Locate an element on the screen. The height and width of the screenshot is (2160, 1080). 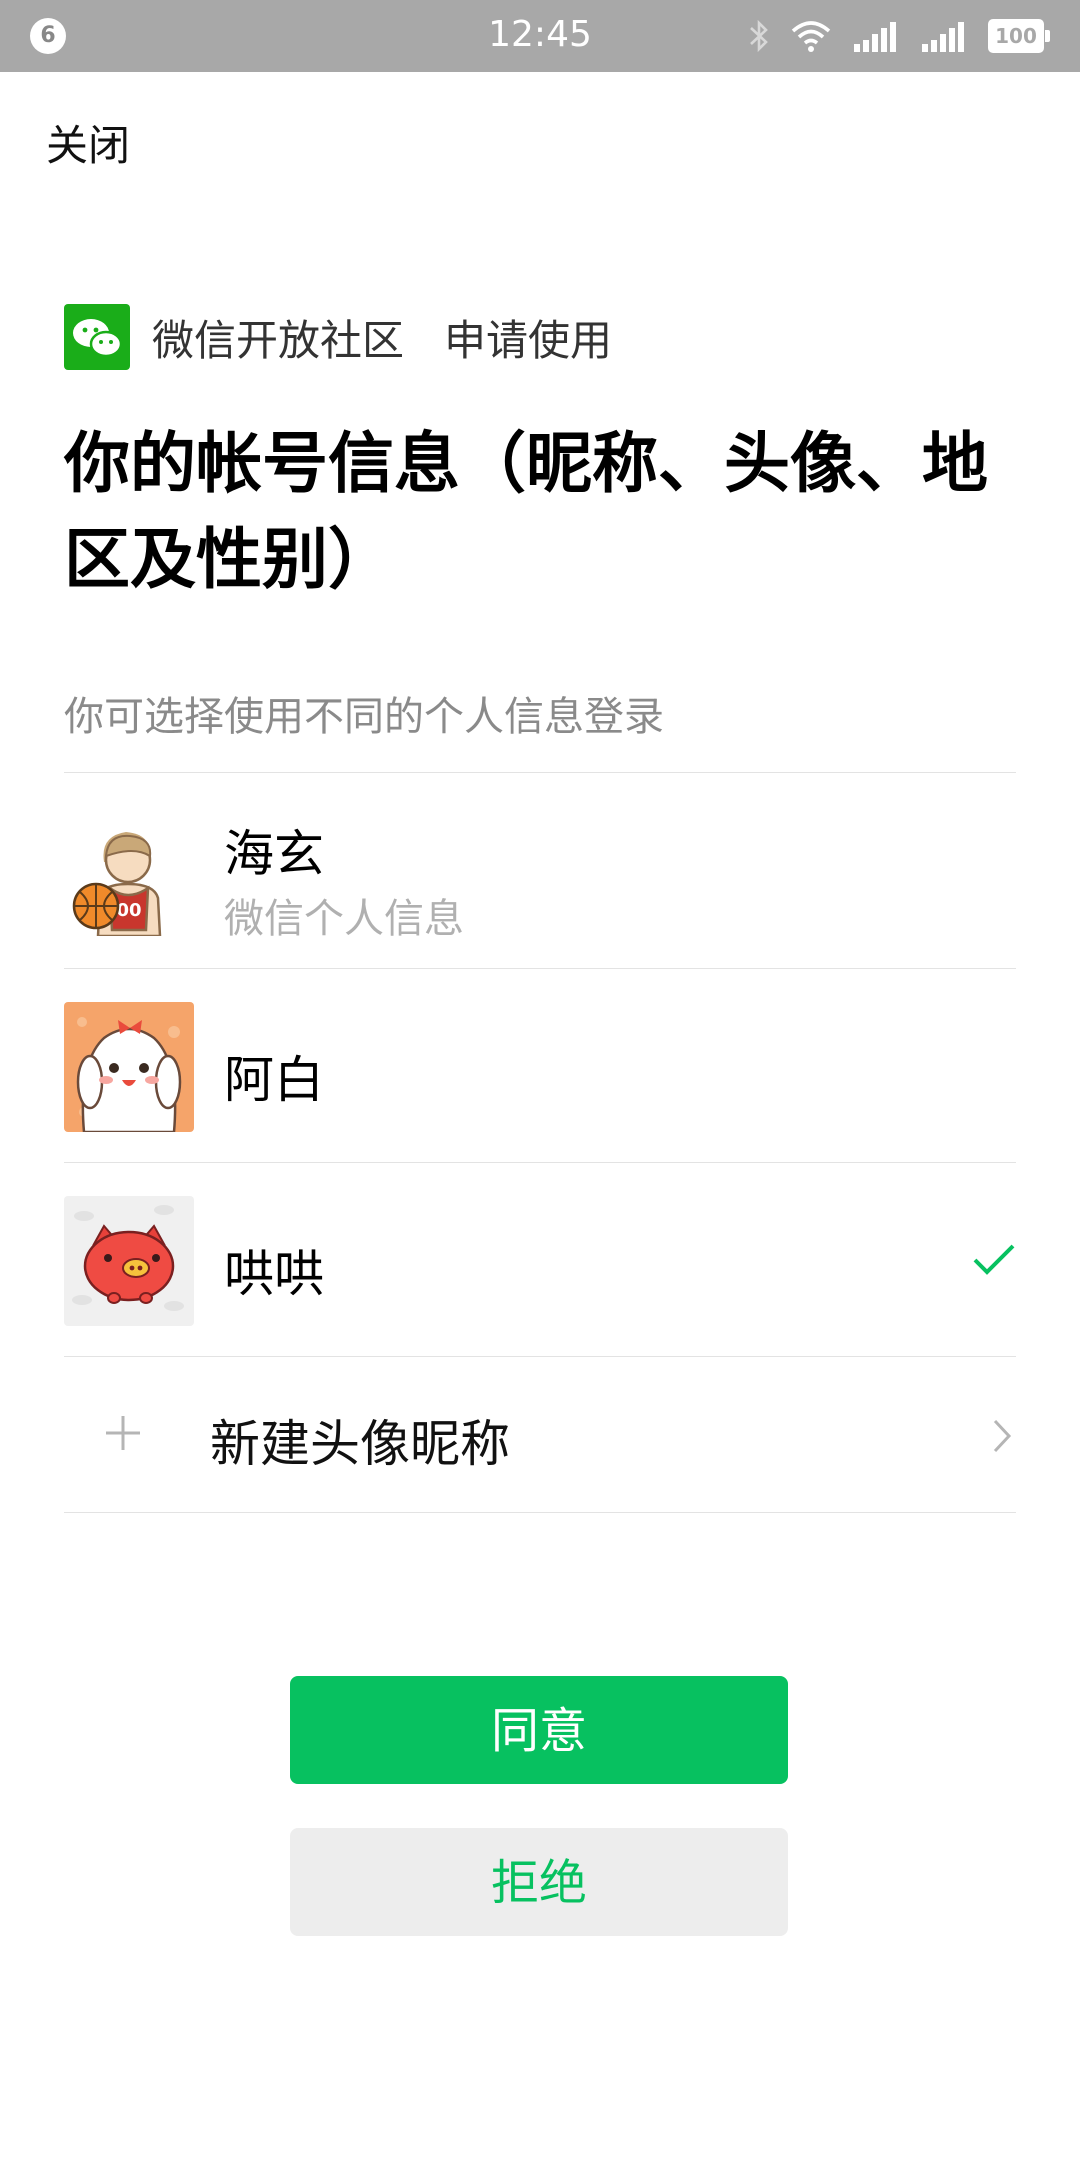
chevron-right-icon is located at coordinates (1002, 1436).